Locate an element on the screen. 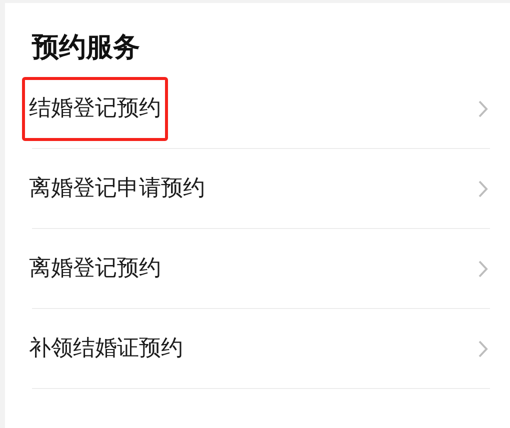  section-title: 预约服务 is located at coordinates (86, 48).